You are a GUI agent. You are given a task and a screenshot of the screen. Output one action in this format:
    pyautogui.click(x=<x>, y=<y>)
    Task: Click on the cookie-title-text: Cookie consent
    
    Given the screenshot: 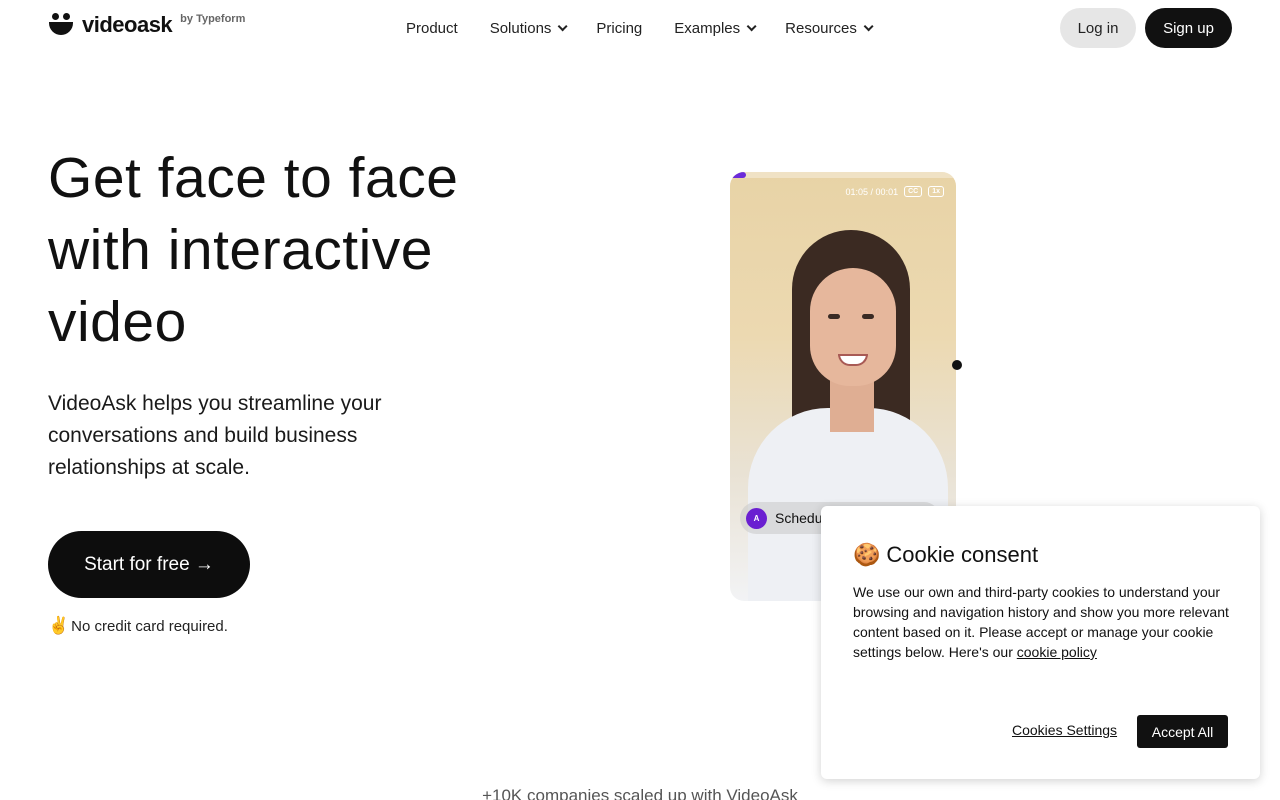 What is the action you would take?
    pyautogui.click(x=962, y=554)
    